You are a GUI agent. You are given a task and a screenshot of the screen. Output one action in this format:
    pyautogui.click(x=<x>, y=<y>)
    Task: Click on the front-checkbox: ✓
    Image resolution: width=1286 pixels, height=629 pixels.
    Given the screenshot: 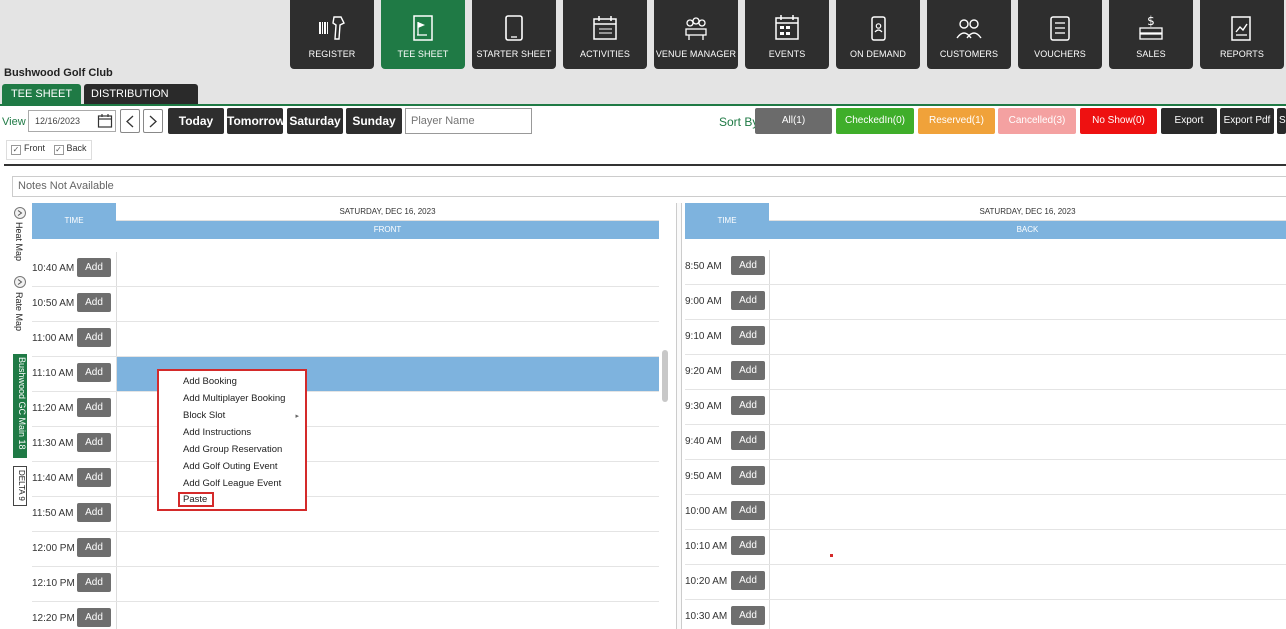 What is the action you would take?
    pyautogui.click(x=16, y=150)
    